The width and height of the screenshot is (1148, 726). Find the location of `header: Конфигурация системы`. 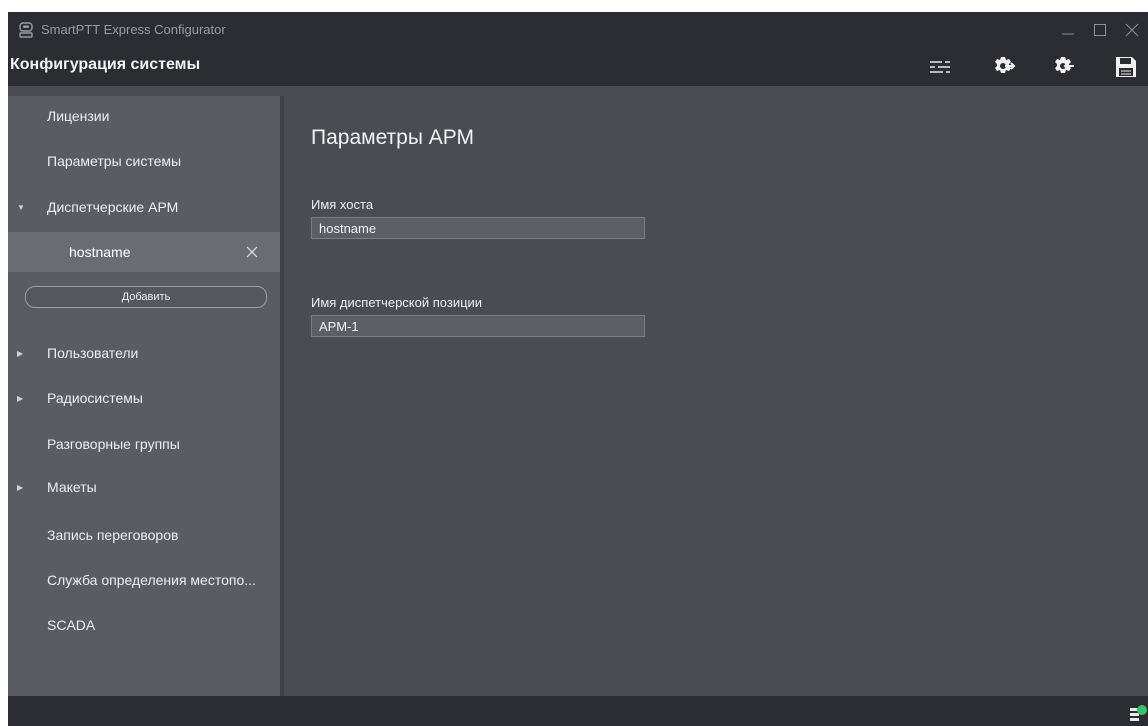

header: Конфигурация системы is located at coordinates (578, 67).